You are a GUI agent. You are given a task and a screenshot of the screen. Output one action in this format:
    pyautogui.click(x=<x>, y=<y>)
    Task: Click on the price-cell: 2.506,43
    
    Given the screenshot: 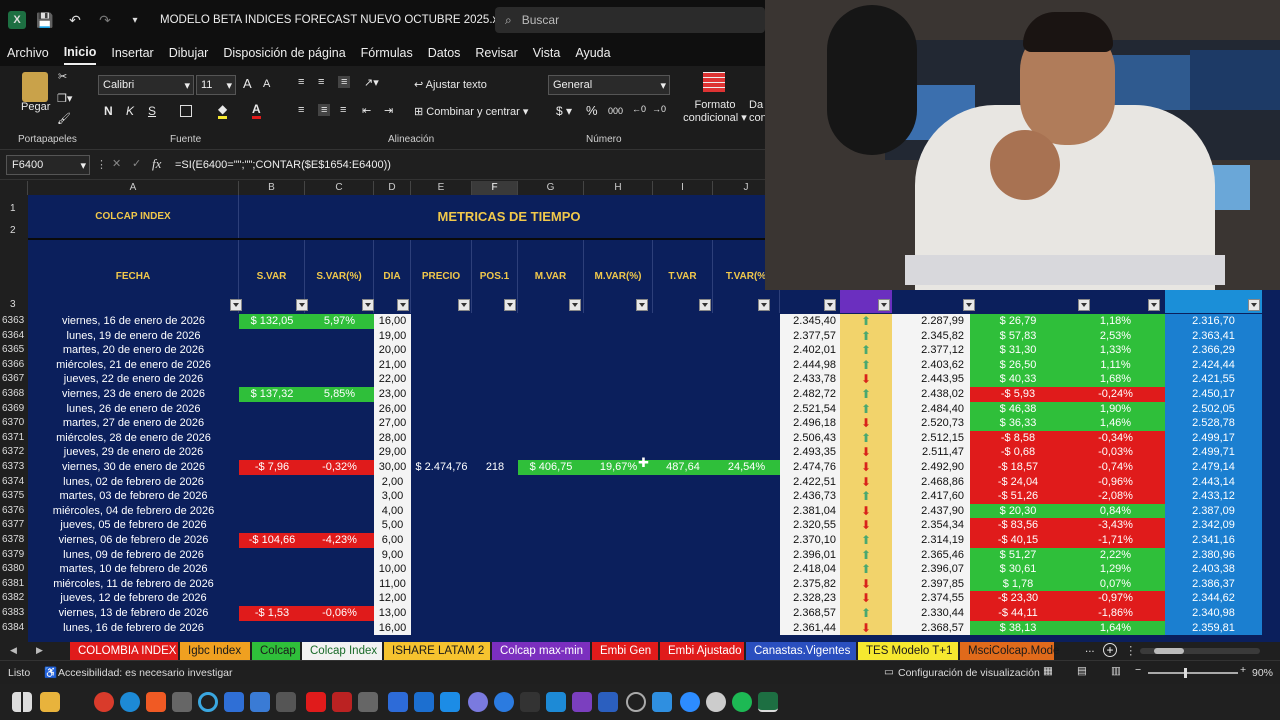 What is the action you would take?
    pyautogui.click(x=810, y=438)
    